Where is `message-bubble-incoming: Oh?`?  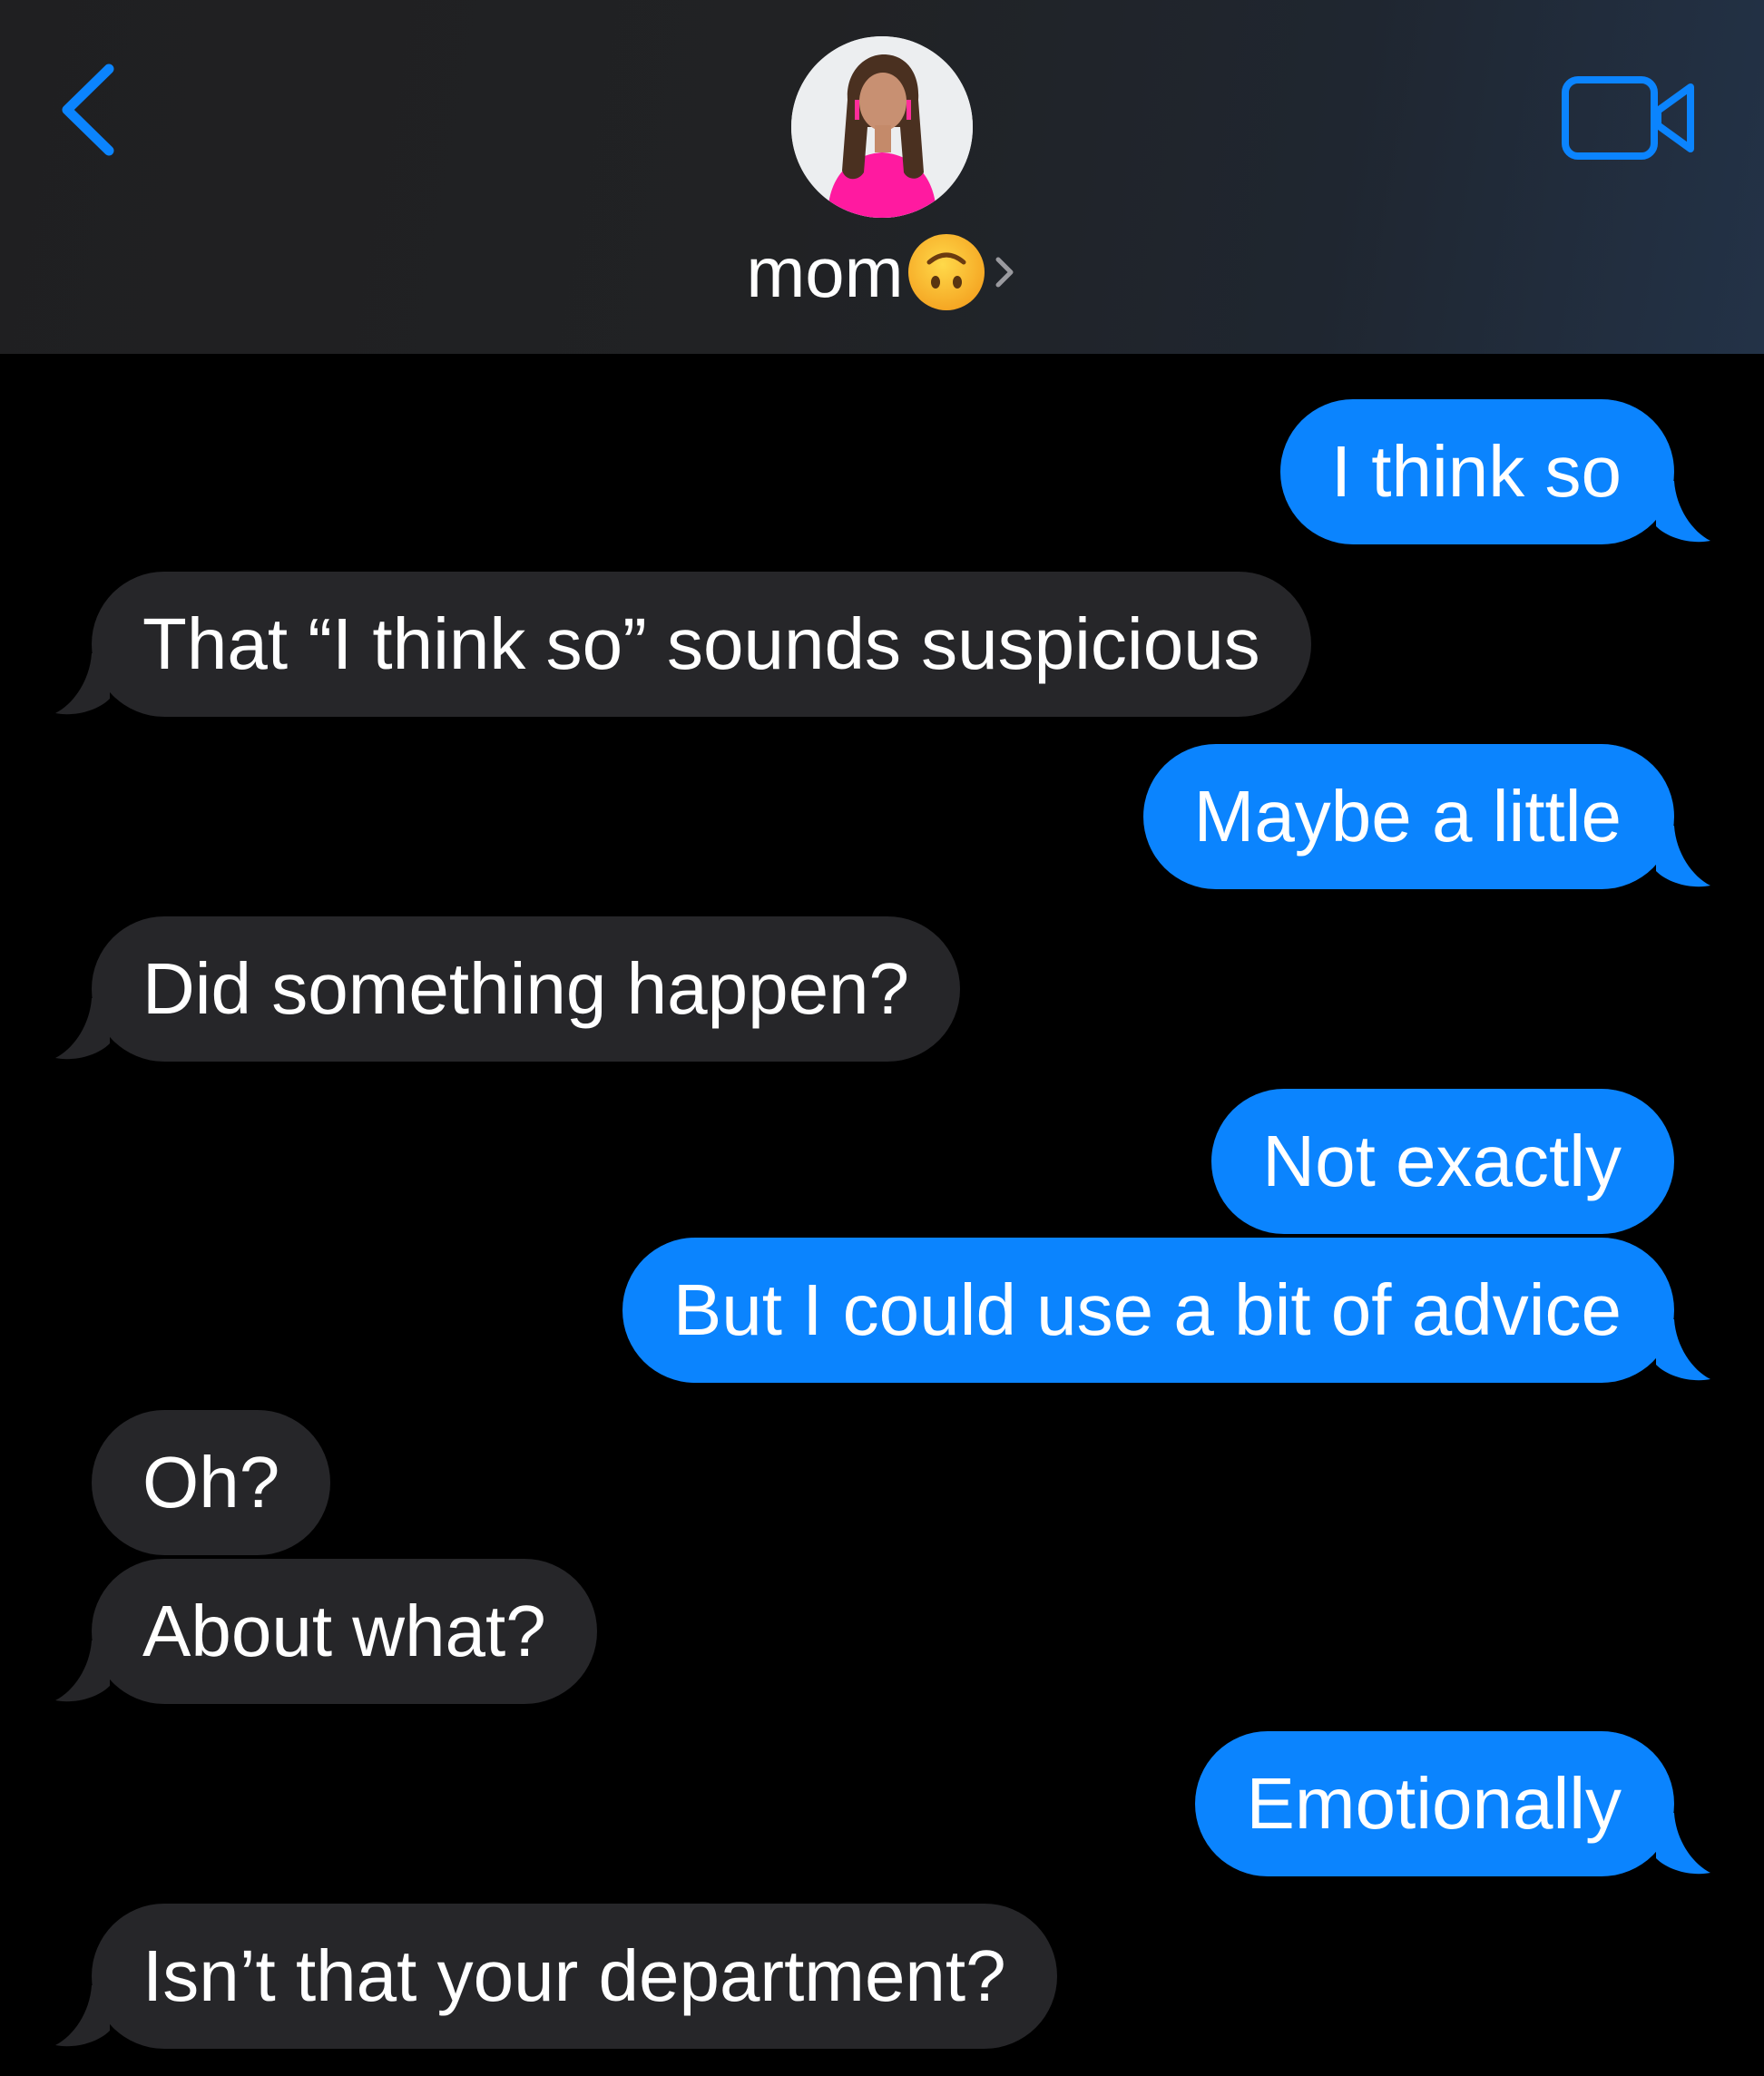
message-bubble-incoming: Oh? is located at coordinates (211, 1482).